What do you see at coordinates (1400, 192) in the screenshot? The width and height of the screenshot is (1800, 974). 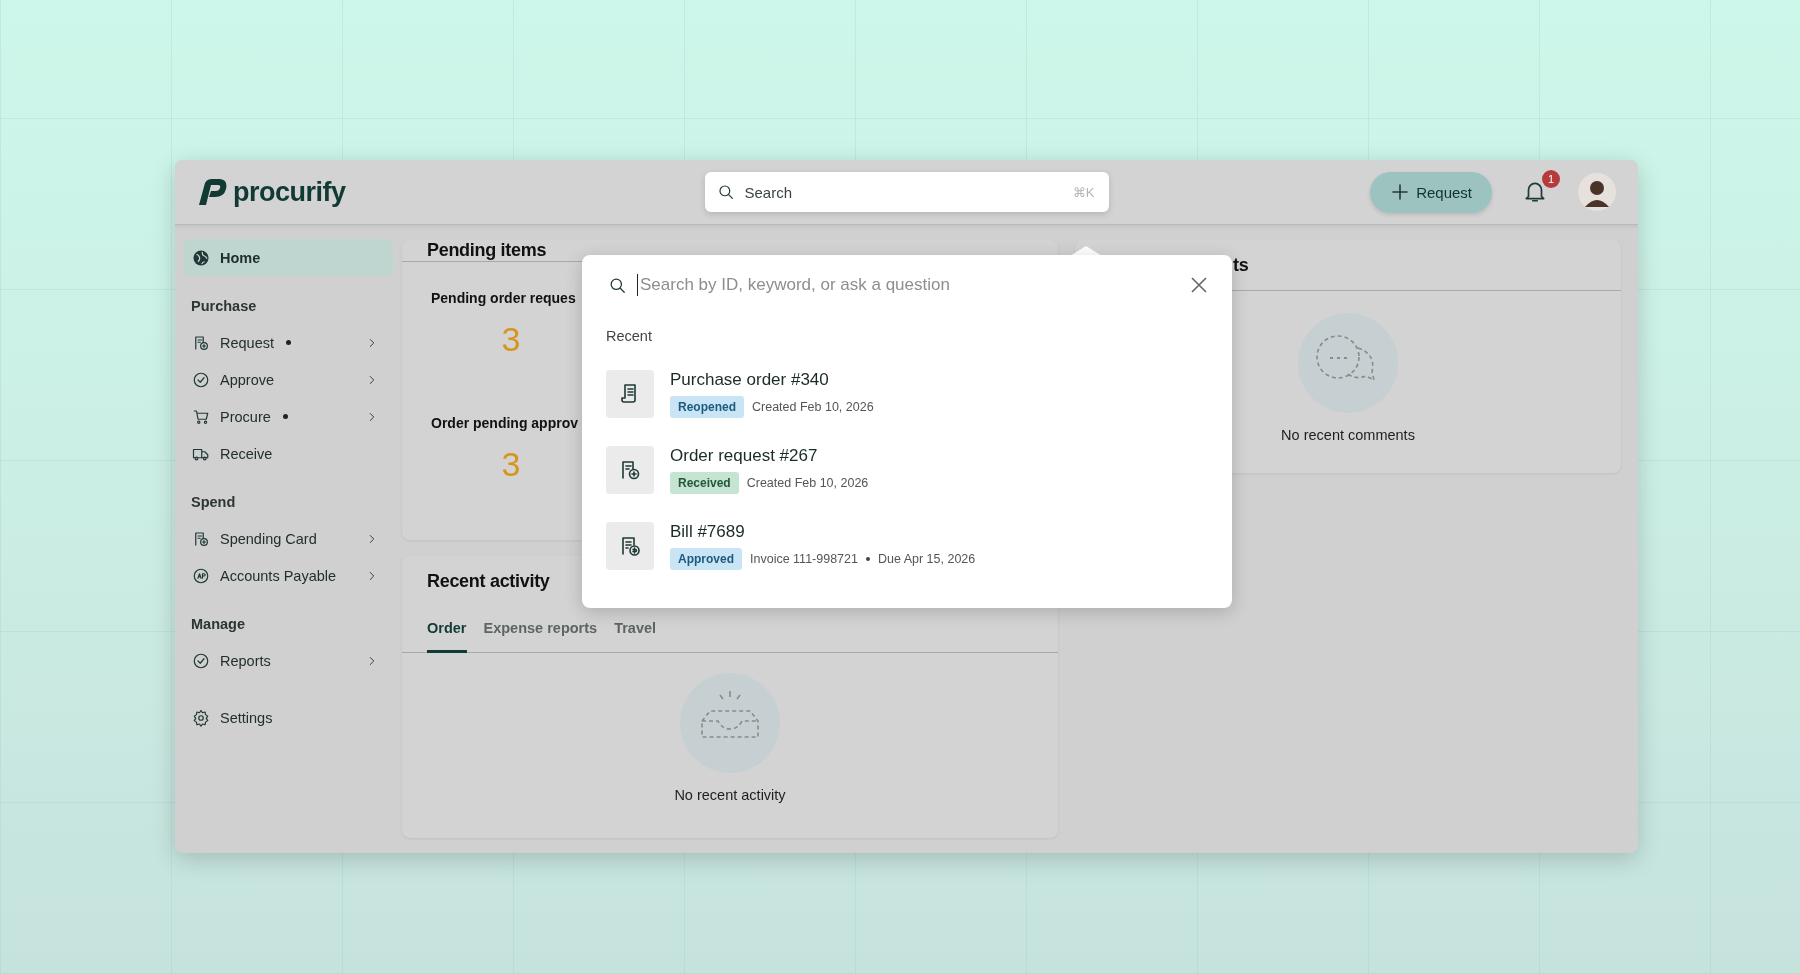 I see `plus-icon` at bounding box center [1400, 192].